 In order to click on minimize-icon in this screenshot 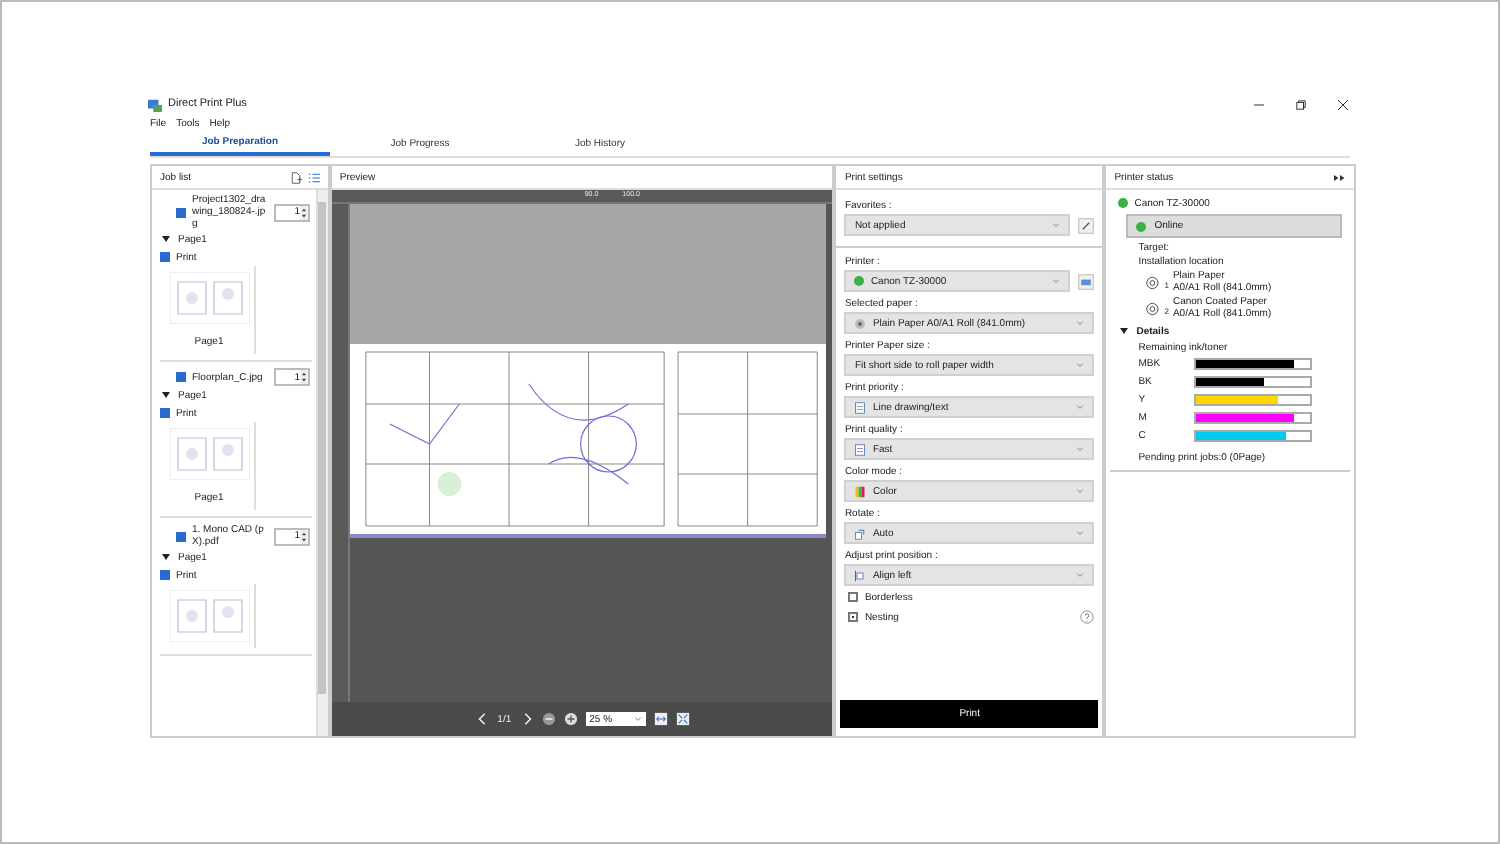, I will do `click(1259, 104)`.